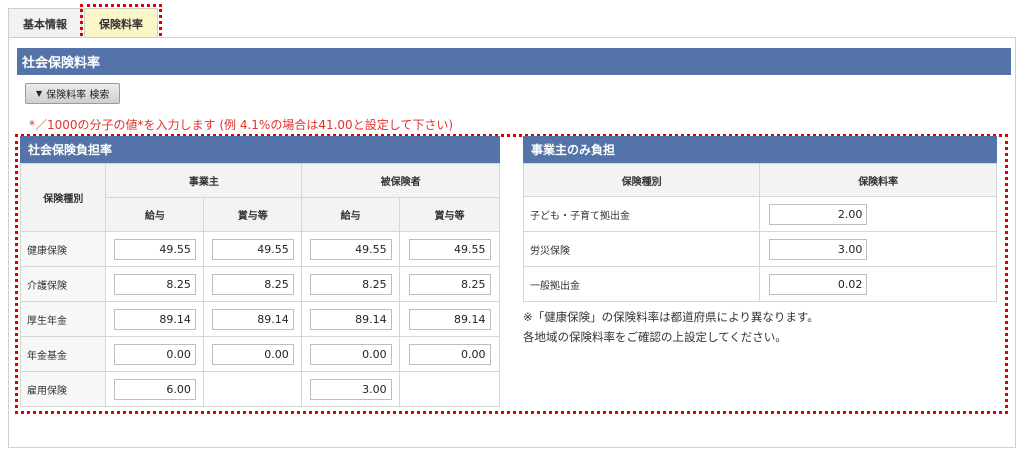 The image size is (1024, 458). What do you see at coordinates (252, 354) in the screenshot?
I see `fund-employer-bonus-input` at bounding box center [252, 354].